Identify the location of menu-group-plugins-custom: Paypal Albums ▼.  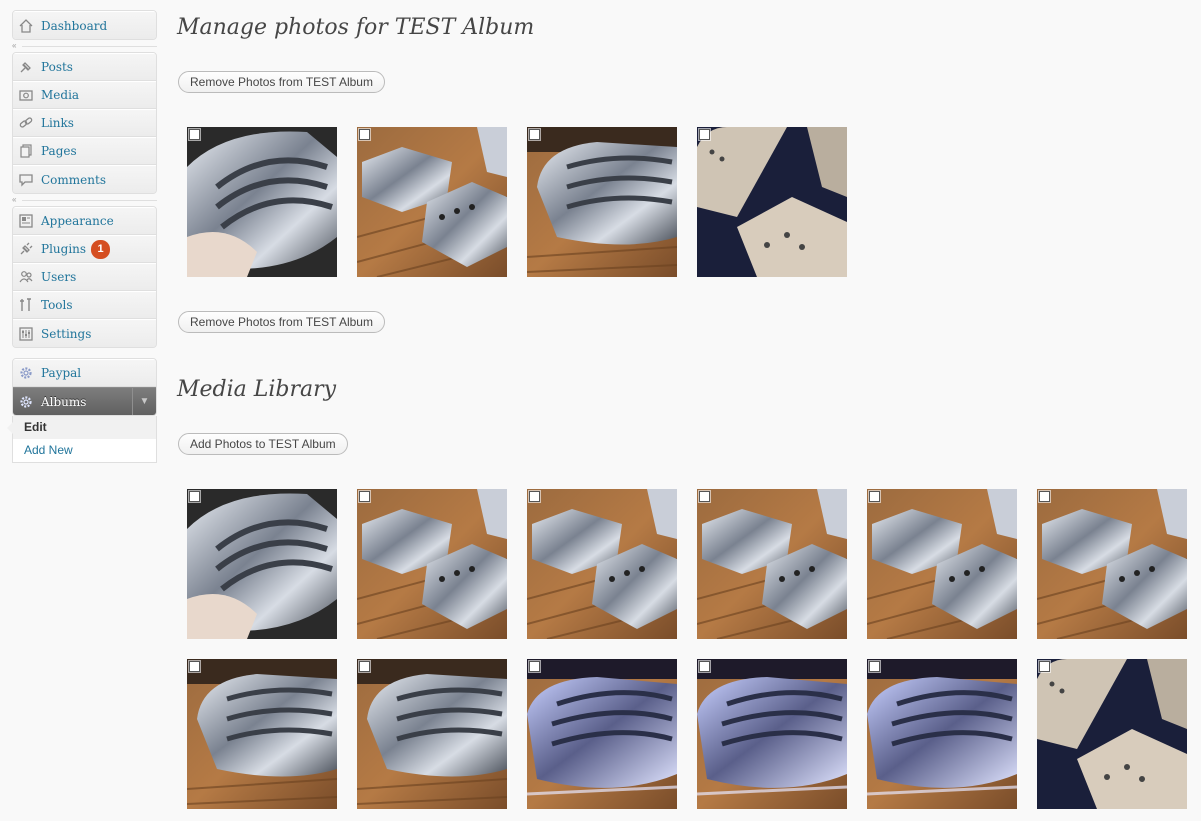
(84, 387).